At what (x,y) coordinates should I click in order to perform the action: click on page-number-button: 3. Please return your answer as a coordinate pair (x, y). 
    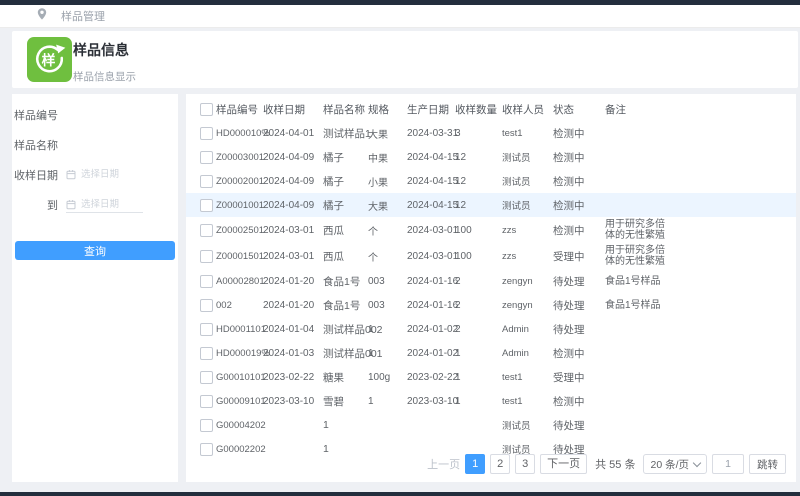
    Looking at the image, I should click on (525, 464).